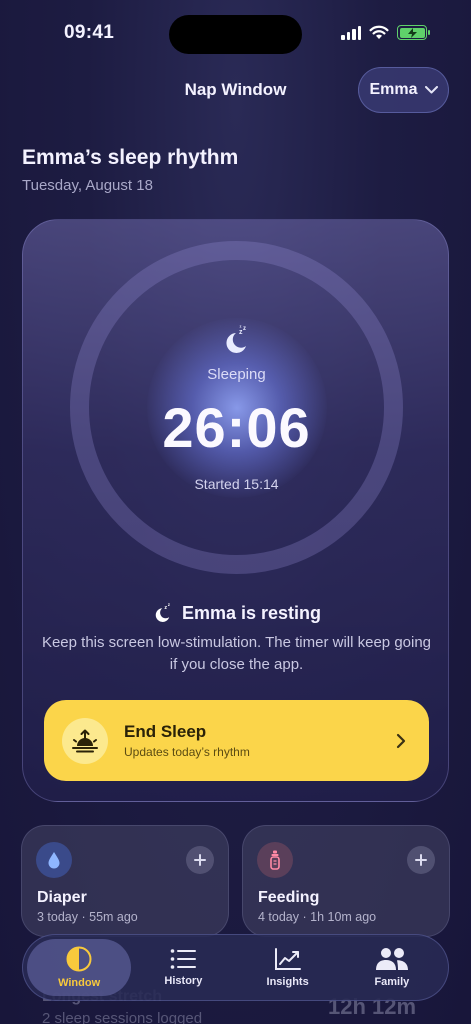 Image resolution: width=471 pixels, height=1024 pixels. What do you see at coordinates (251, 612) in the screenshot?
I see `resting-text: Emma is resting` at bounding box center [251, 612].